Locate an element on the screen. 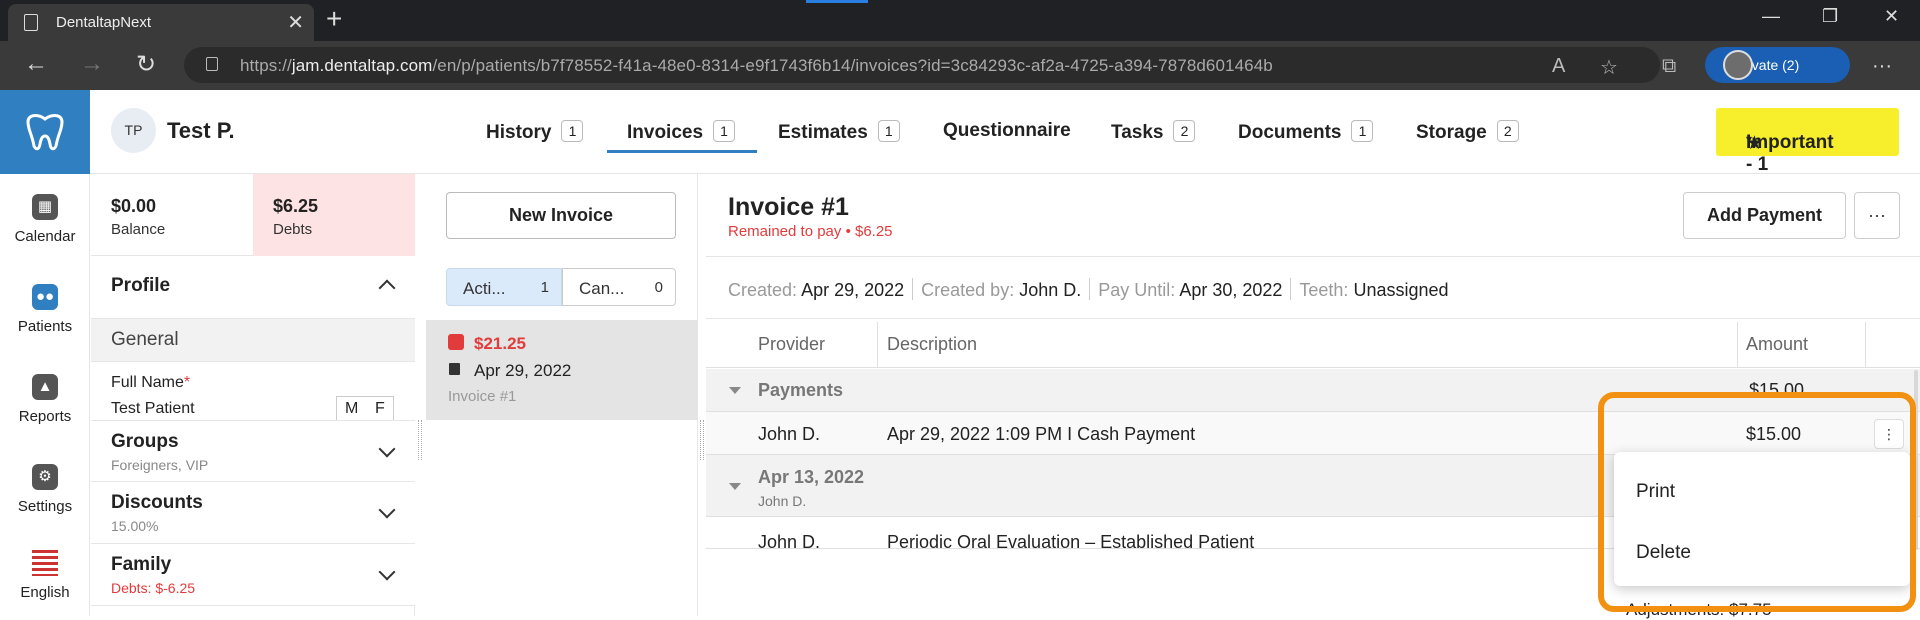  favorite-icon: ☆ is located at coordinates (1609, 67).